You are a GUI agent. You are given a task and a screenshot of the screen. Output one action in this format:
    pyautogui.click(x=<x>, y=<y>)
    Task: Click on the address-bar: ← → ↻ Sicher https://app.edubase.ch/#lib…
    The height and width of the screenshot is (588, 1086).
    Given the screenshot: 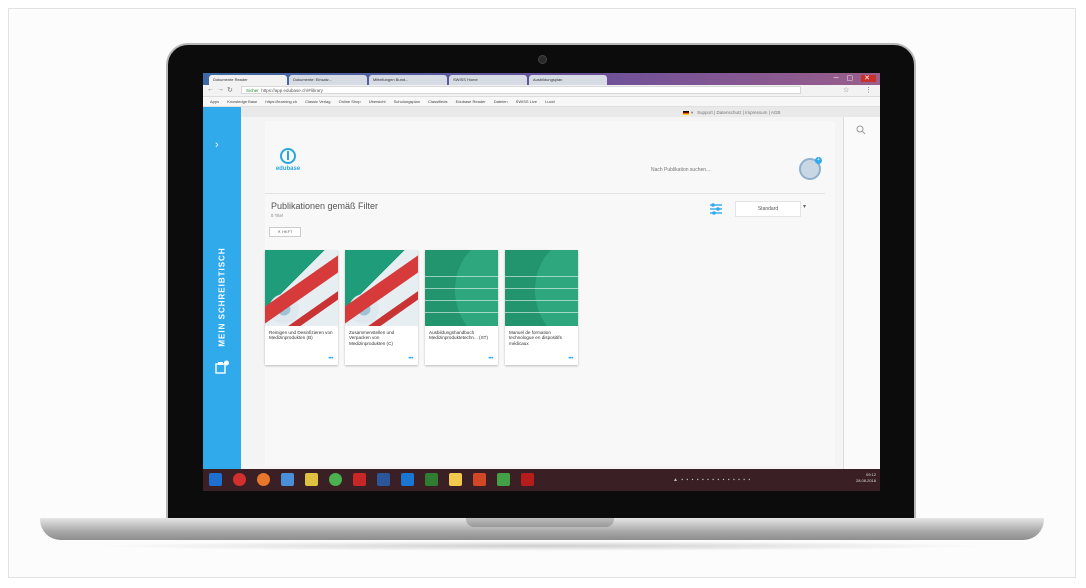 What is the action you would take?
    pyautogui.click(x=541, y=91)
    